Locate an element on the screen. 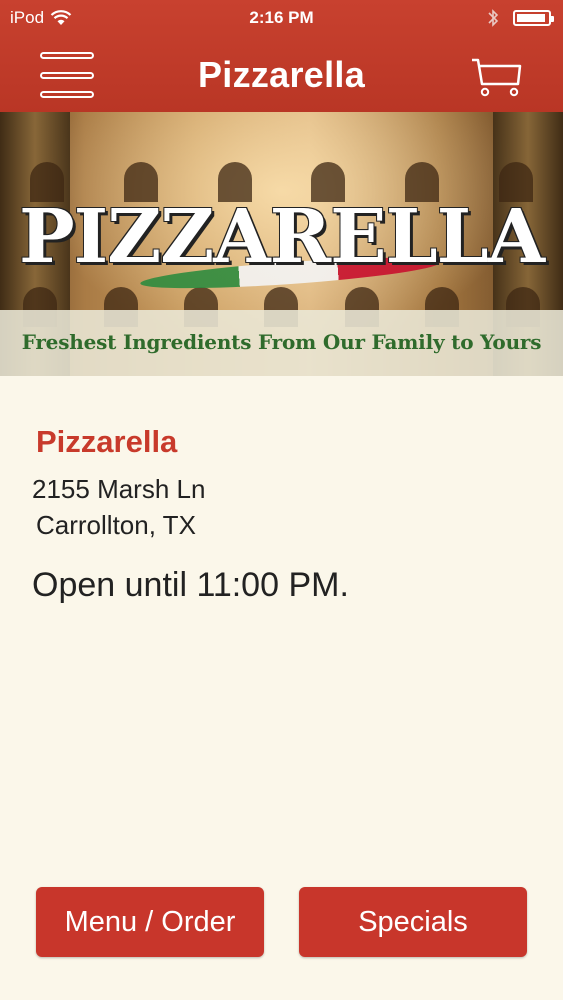 Image resolution: width=563 pixels, height=1000 pixels. status-bar: iPod 2:16 PM is located at coordinates (281, 18).